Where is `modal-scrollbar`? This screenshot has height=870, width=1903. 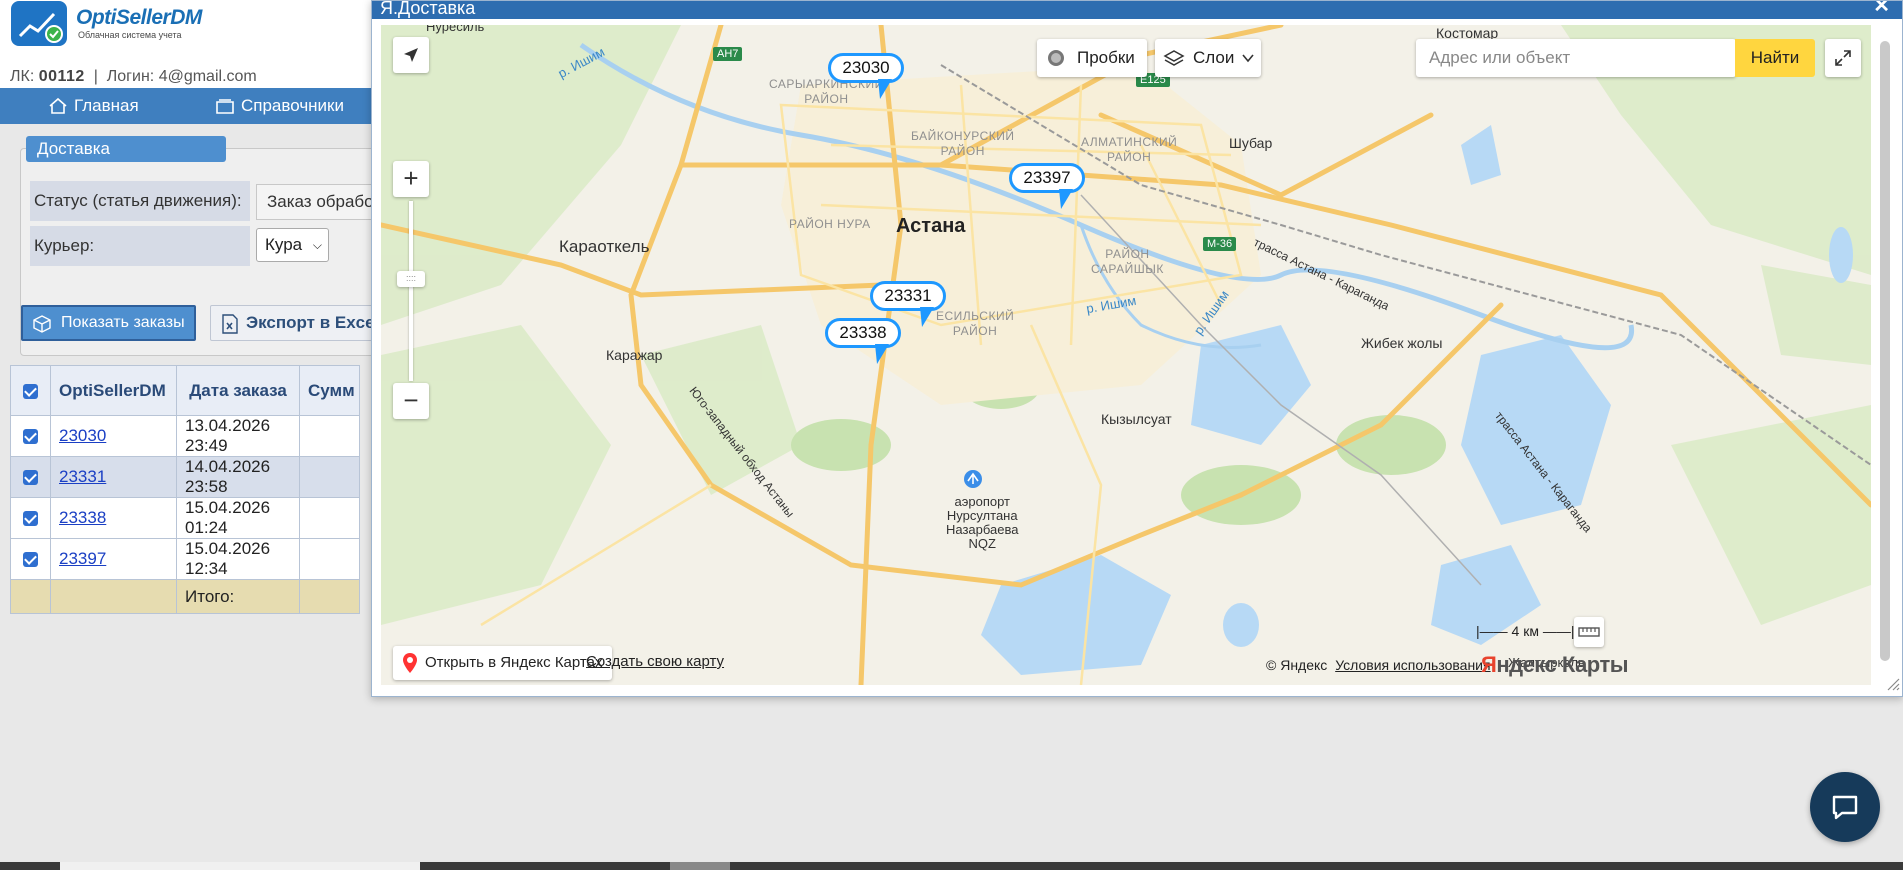 modal-scrollbar is located at coordinates (1885, 351).